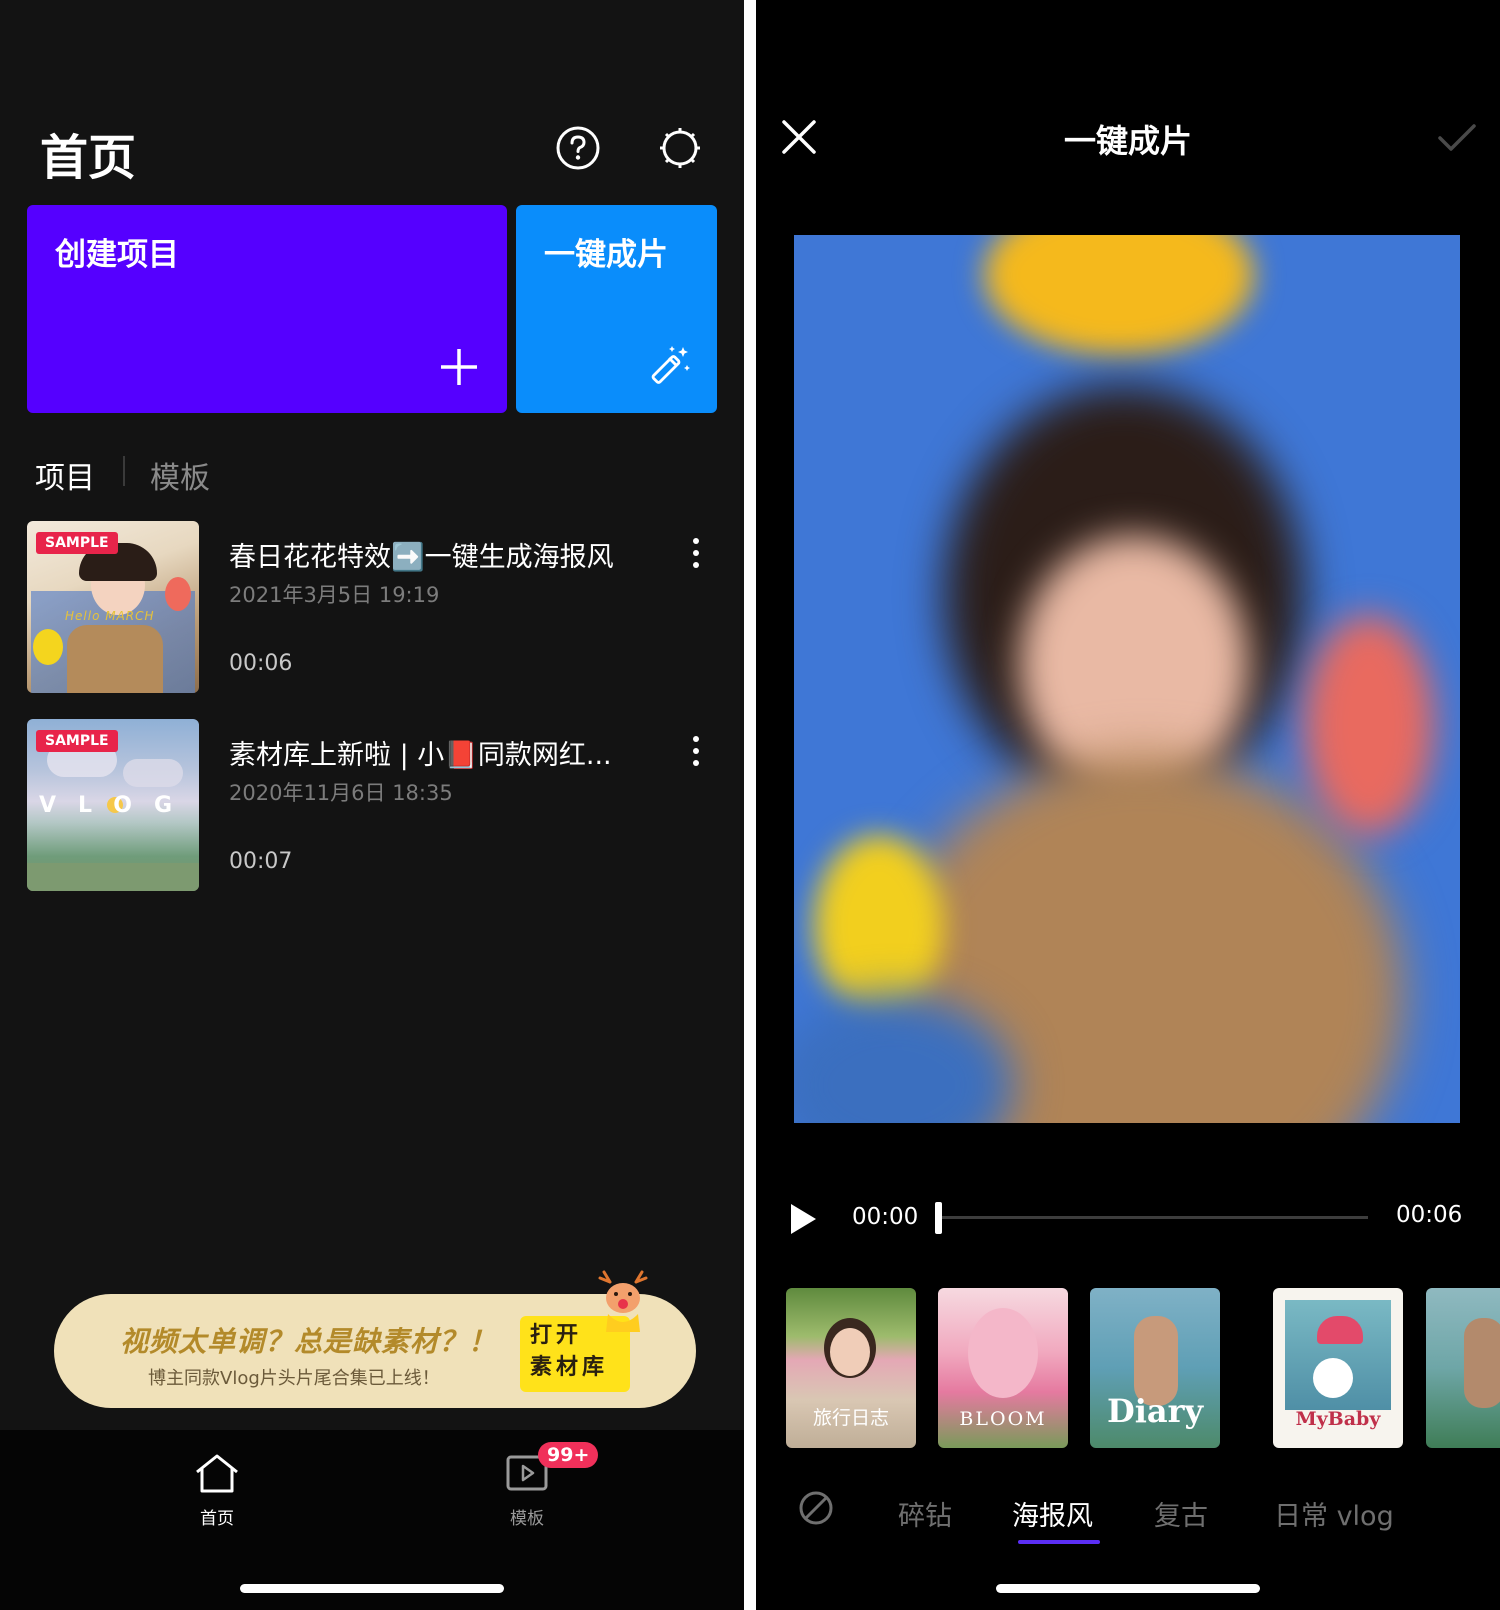  Describe the element at coordinates (124, 471) in the screenshot. I see `tab-divider` at that location.